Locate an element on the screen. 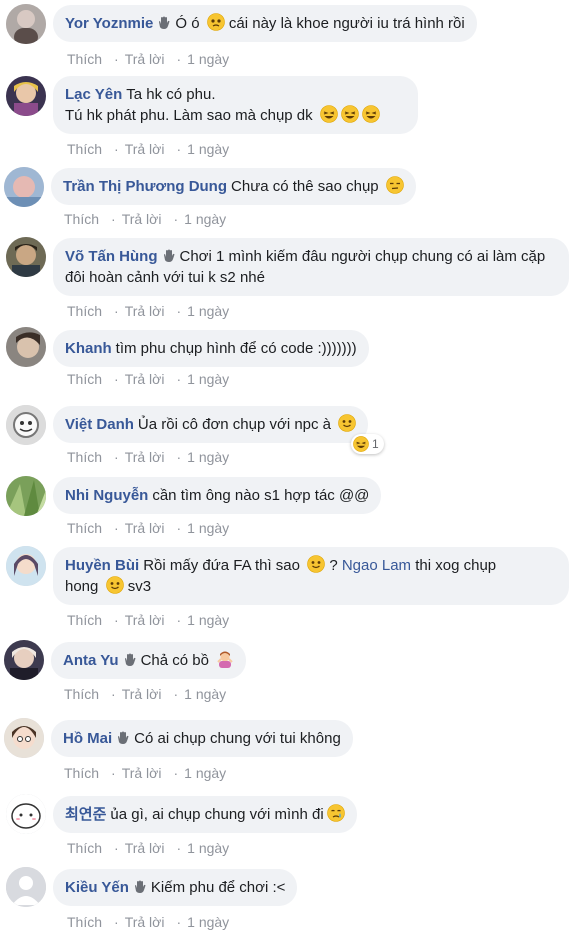 Image resolution: width=577 pixels, height=933 pixels. commenter-name: Khanh is located at coordinates (88, 348).